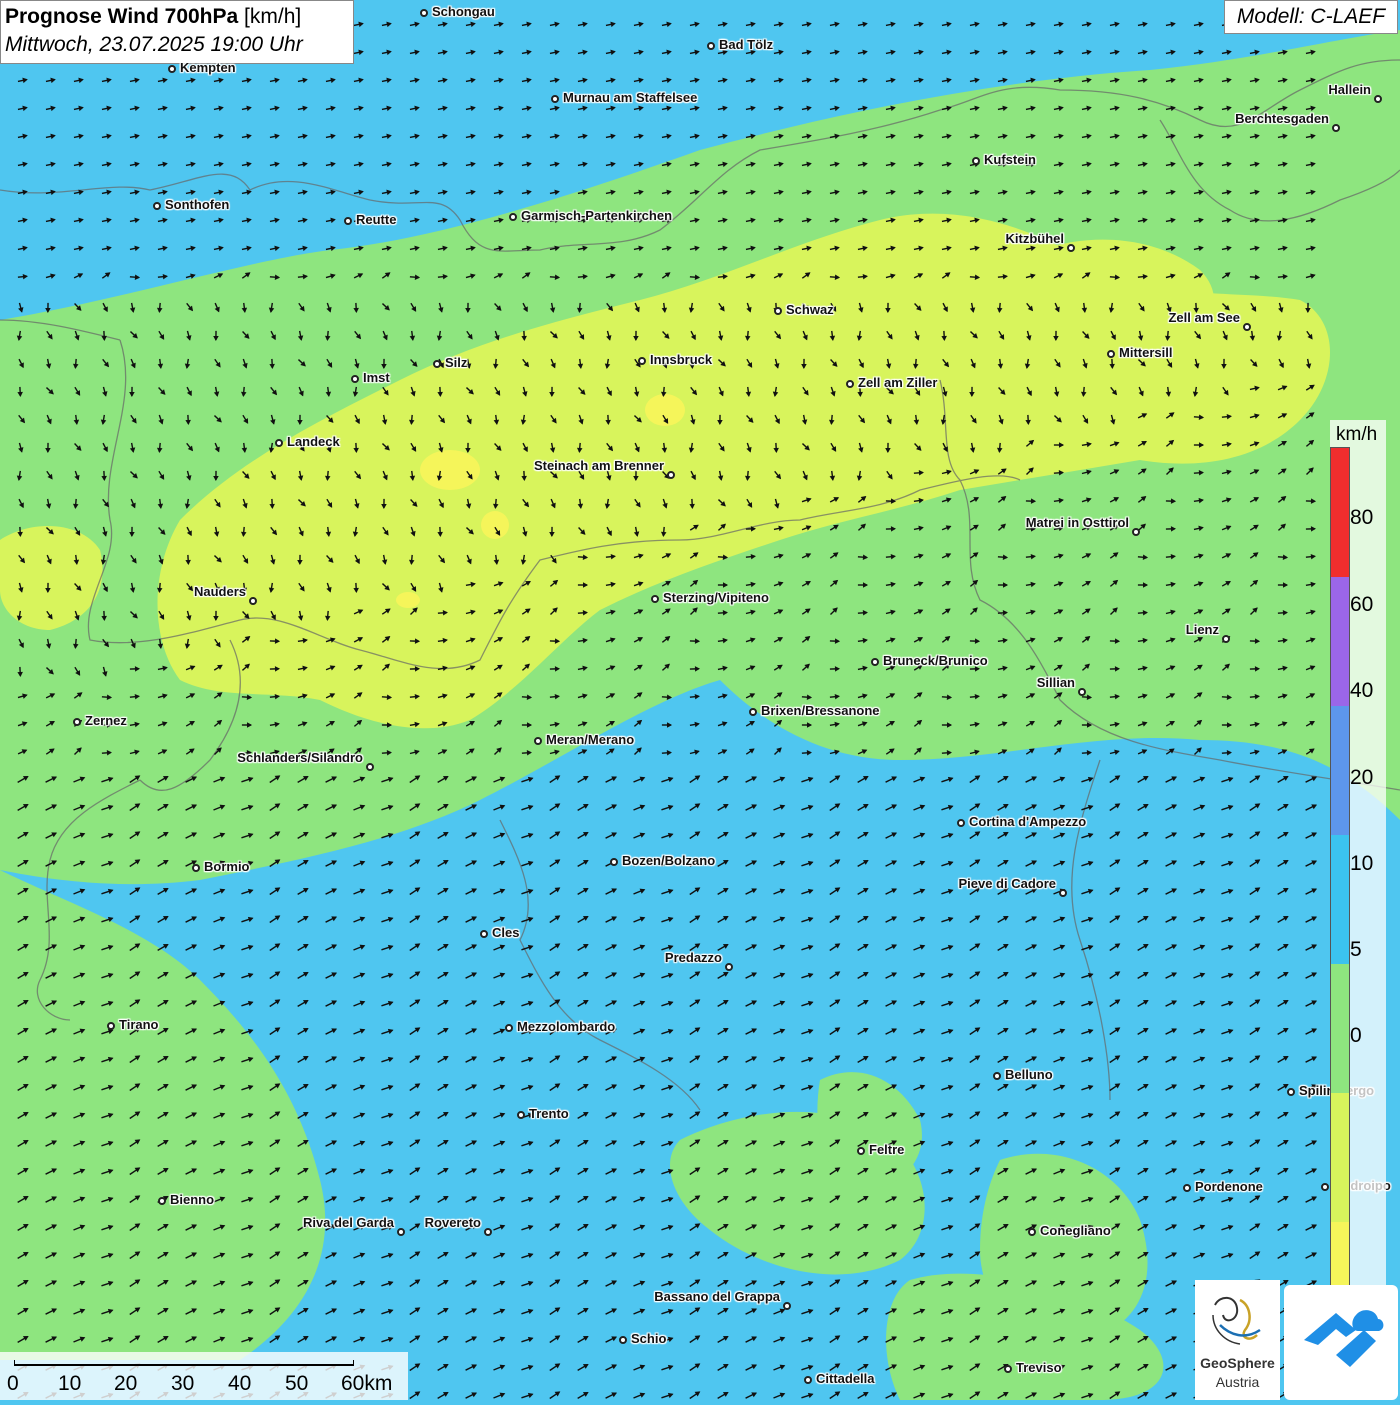  What do you see at coordinates (1361, 778) in the screenshot?
I see `legend-tick-label: 20` at bounding box center [1361, 778].